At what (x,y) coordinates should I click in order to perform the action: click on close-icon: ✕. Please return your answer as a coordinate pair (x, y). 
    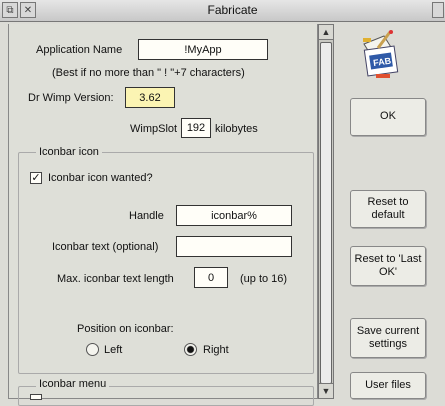
    Looking at the image, I should click on (28, 10).